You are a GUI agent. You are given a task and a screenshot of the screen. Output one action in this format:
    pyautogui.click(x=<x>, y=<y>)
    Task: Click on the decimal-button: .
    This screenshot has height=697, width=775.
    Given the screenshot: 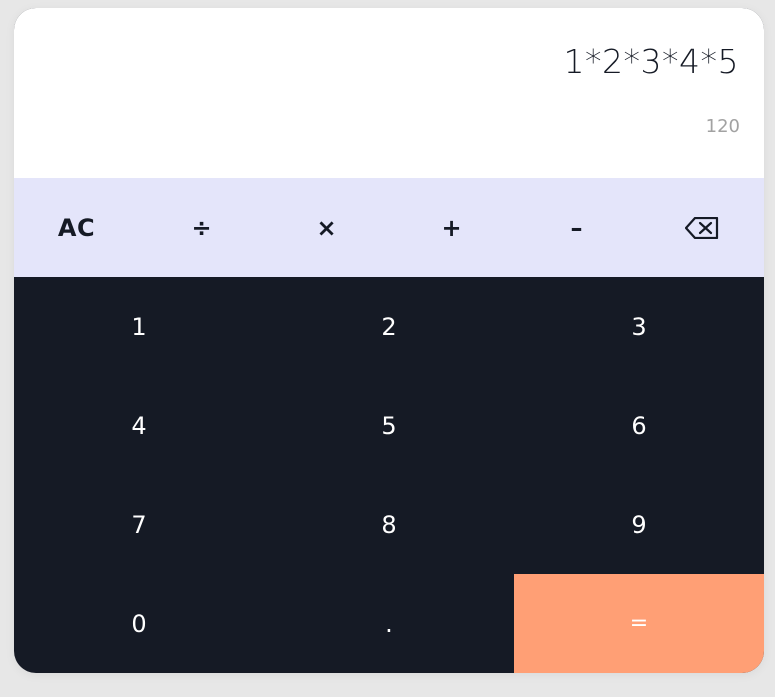 What is the action you would take?
    pyautogui.click(x=389, y=623)
    